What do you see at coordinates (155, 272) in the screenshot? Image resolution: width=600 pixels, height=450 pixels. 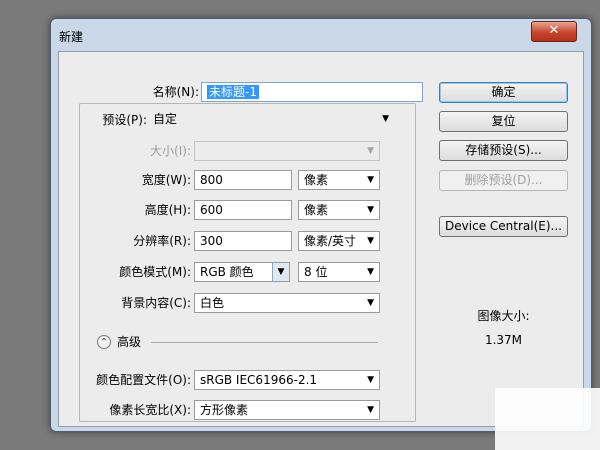 I see `color-mode-label: 颜色模式(M):` at bounding box center [155, 272].